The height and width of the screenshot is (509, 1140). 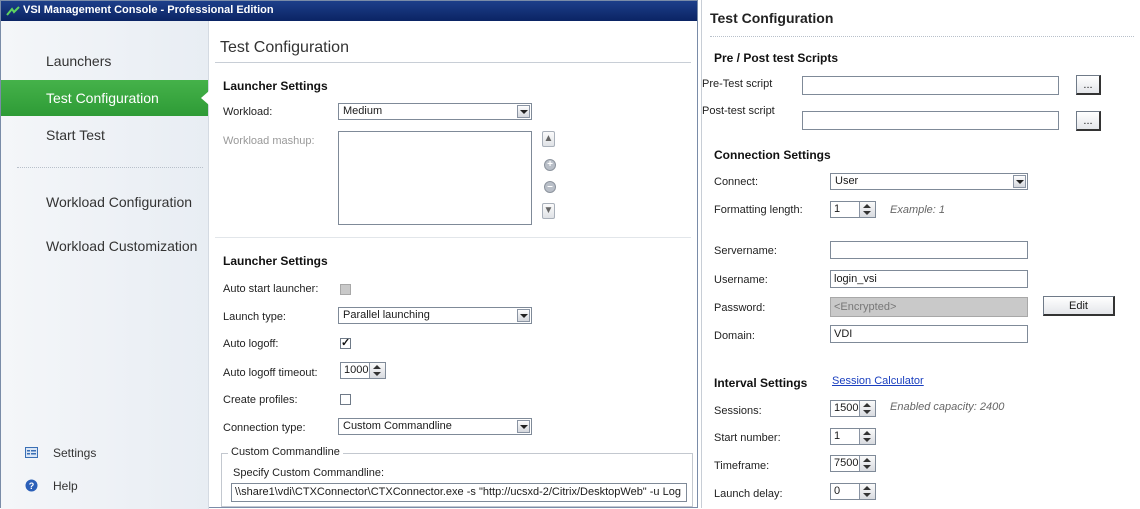 What do you see at coordinates (736, 182) in the screenshot?
I see `connect-label: Connect:` at bounding box center [736, 182].